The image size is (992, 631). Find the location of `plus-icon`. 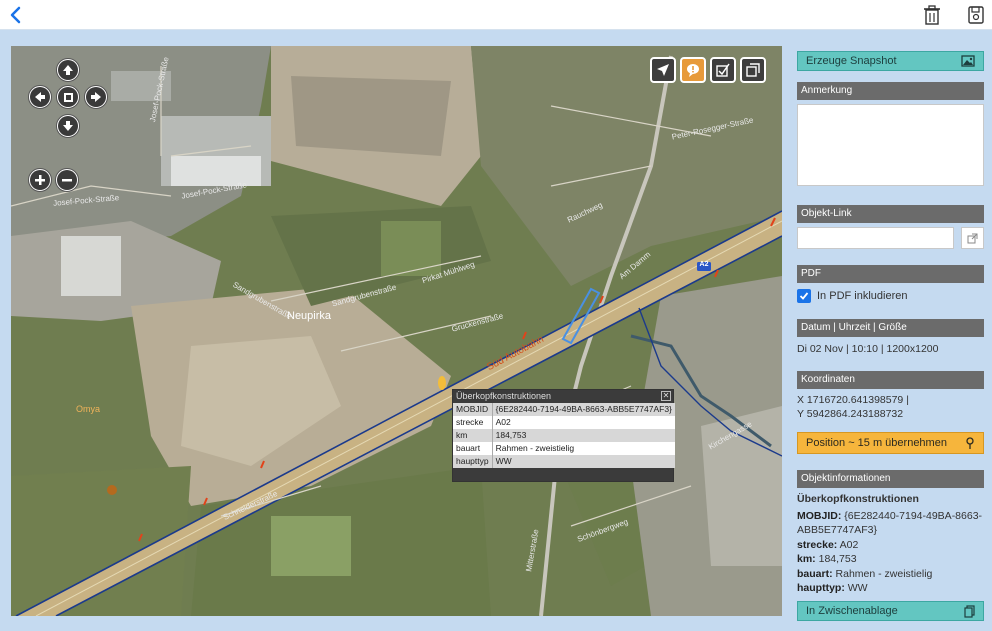

plus-icon is located at coordinates (40, 180).